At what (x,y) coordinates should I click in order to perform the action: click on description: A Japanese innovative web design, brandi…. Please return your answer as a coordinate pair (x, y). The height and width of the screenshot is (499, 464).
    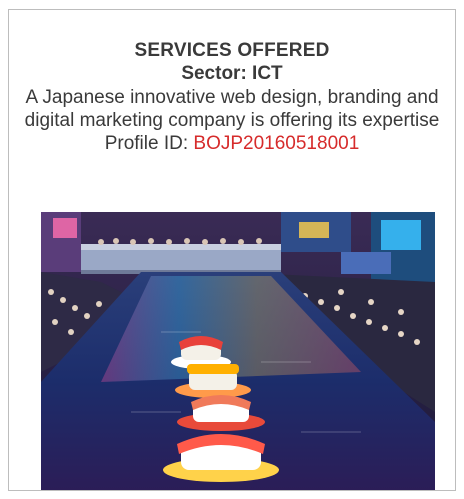
    Looking at the image, I should click on (232, 109).